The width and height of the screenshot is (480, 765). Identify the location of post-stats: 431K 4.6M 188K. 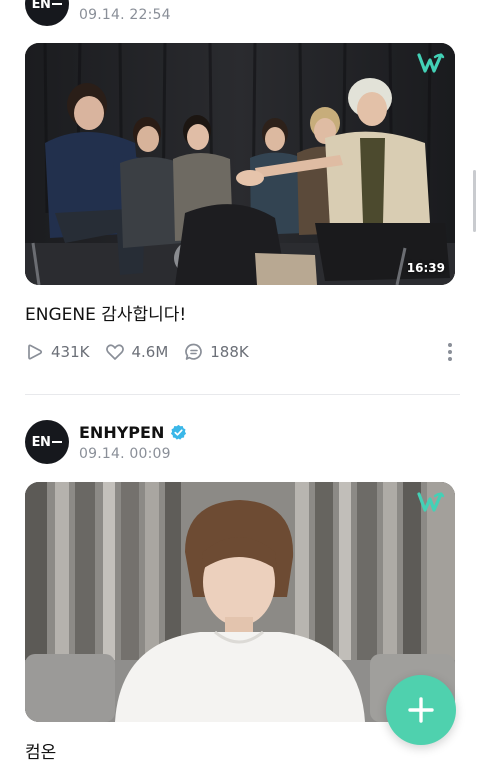
(145, 352).